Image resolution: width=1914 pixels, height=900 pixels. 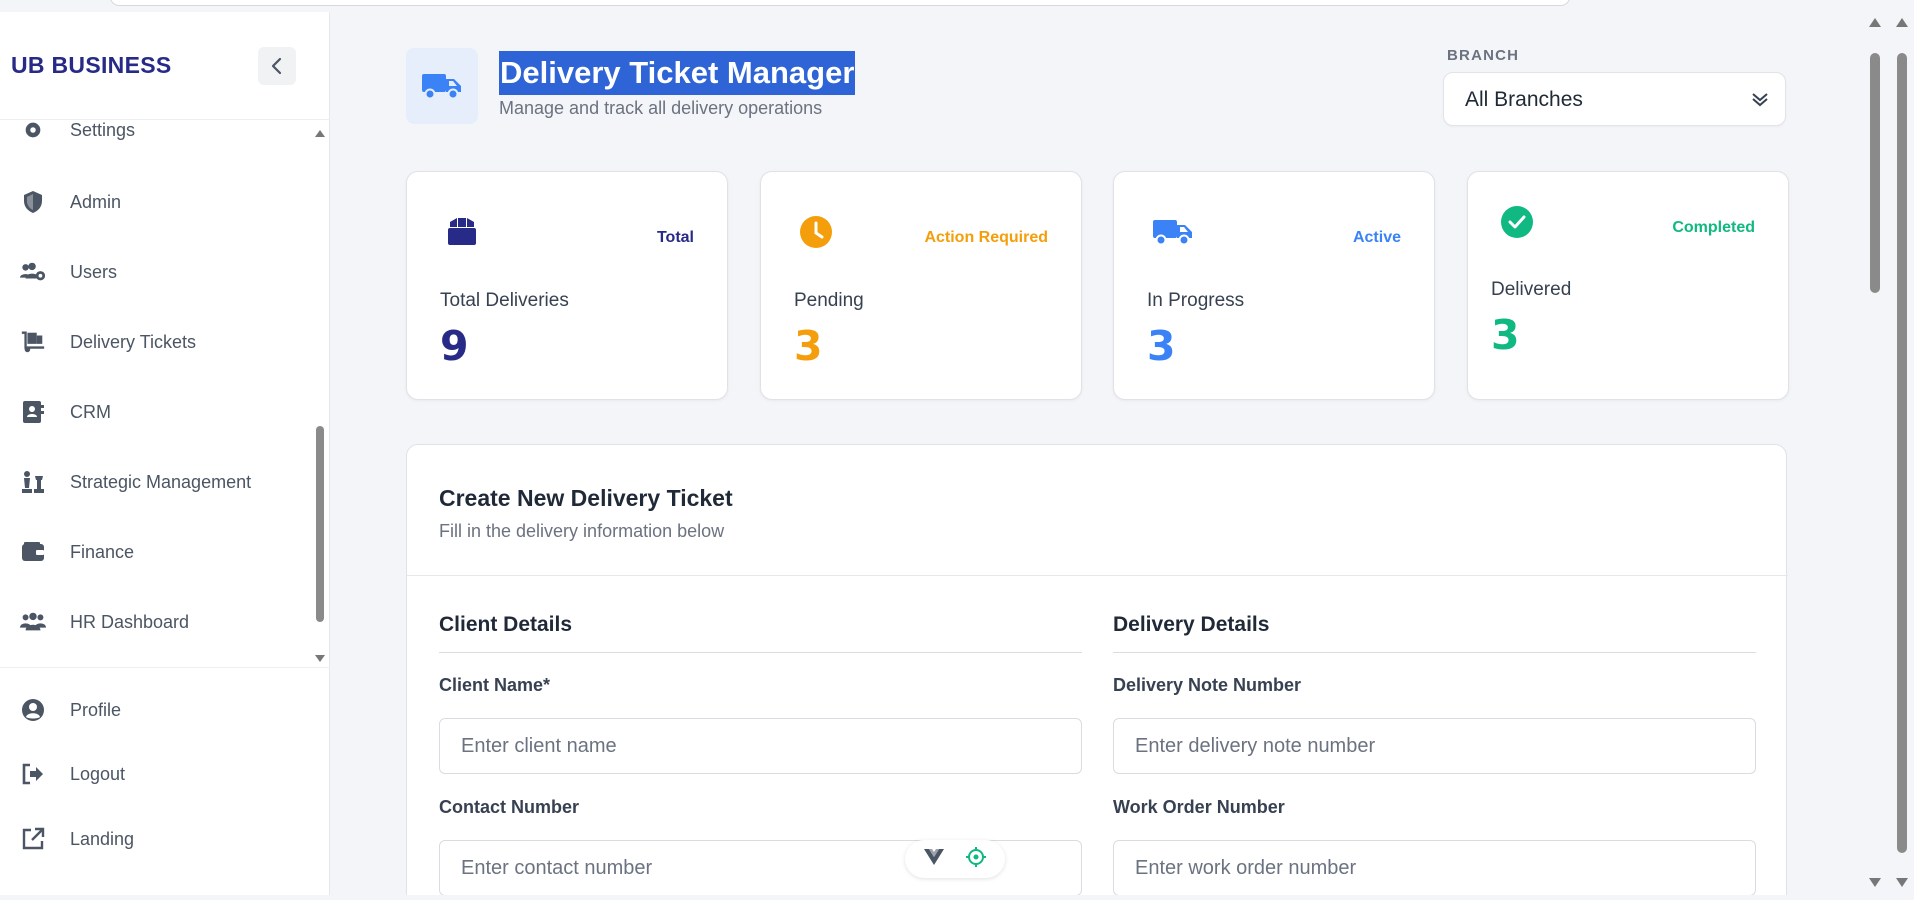 What do you see at coordinates (760, 652) in the screenshot?
I see `client-details-rule` at bounding box center [760, 652].